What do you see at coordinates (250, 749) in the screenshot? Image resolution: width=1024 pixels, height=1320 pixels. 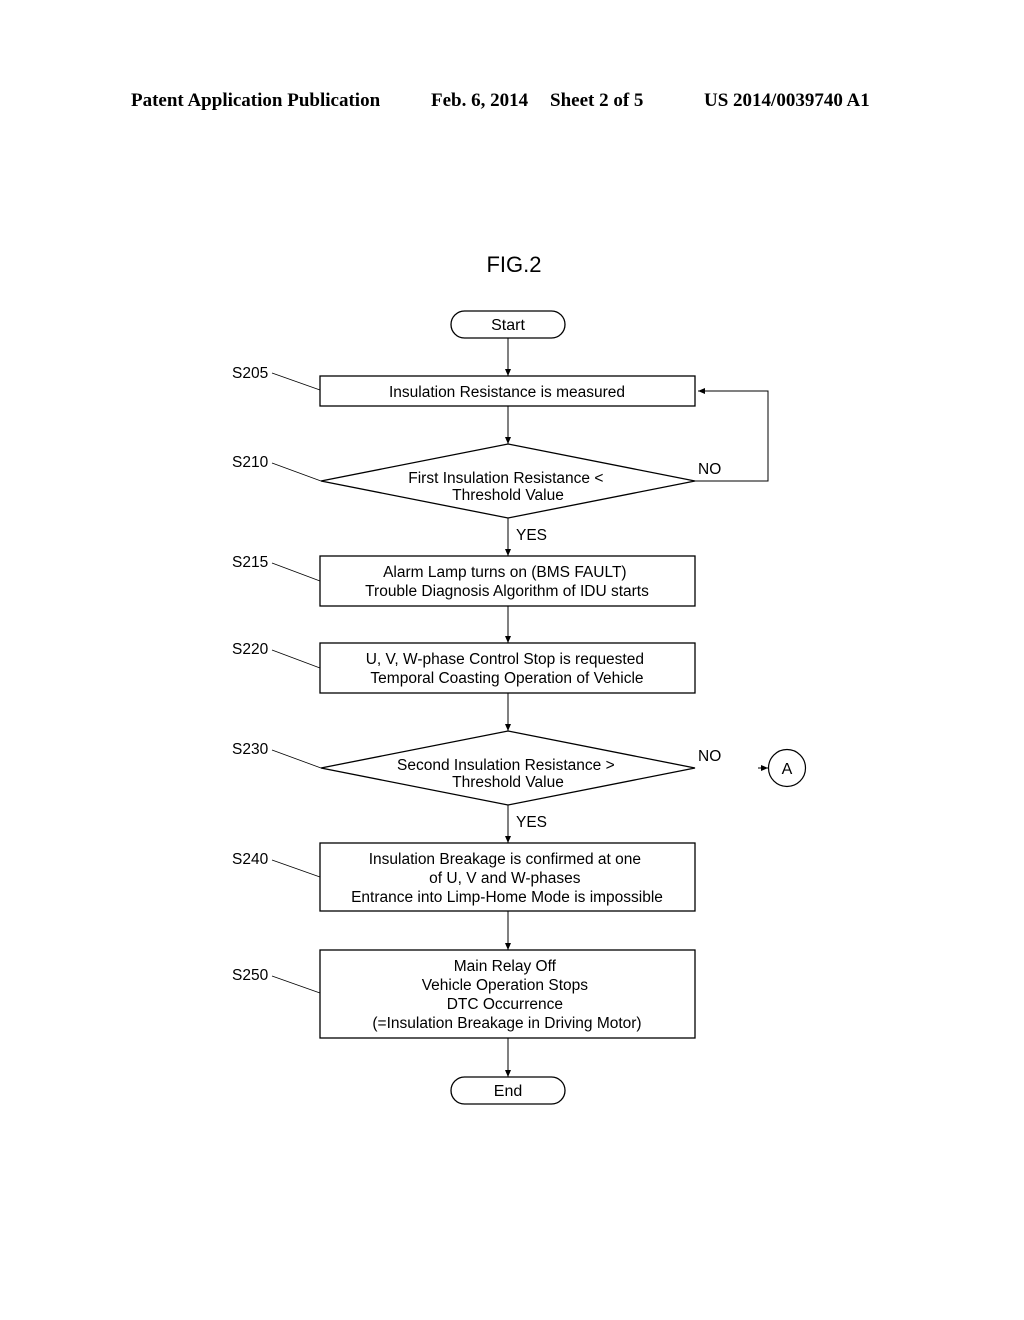 I see `step-s230-ref: S230` at bounding box center [250, 749].